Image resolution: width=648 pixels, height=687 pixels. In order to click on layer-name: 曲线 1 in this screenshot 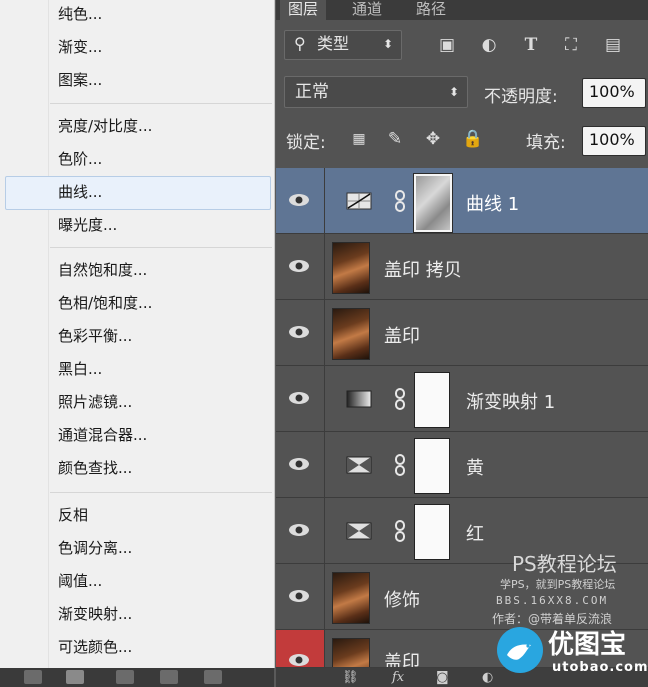, I will do `click(493, 204)`.